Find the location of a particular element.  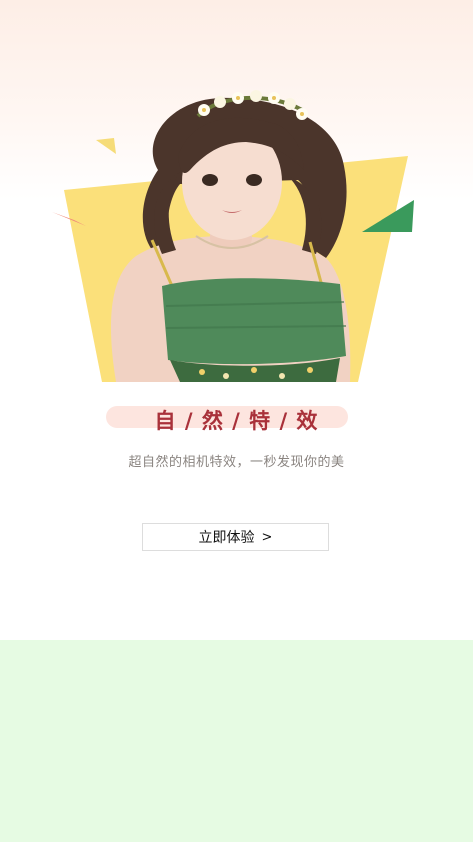

chevron-right-icon: > is located at coordinates (267, 537).